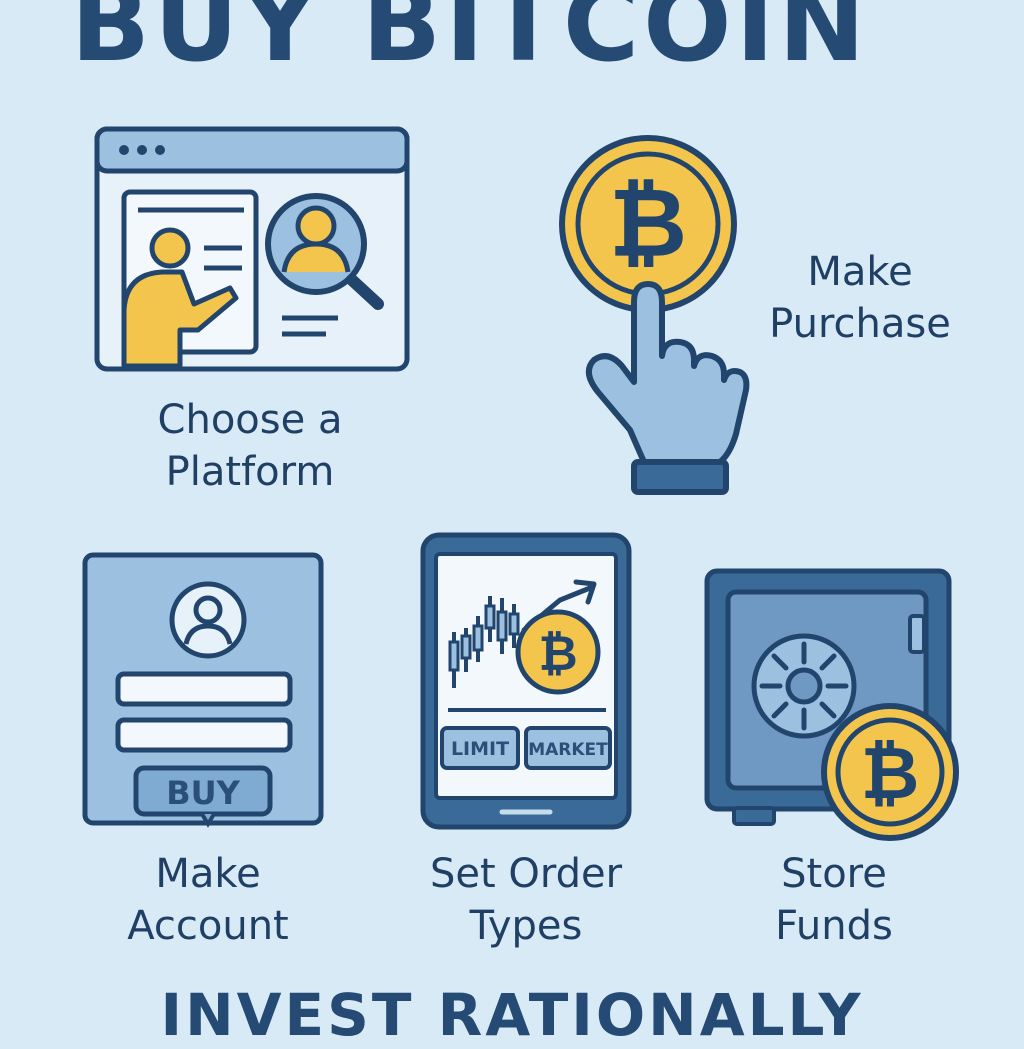 Image resolution: width=1024 pixels, height=1049 pixels. What do you see at coordinates (834, 874) in the screenshot?
I see `step-line-1: Store` at bounding box center [834, 874].